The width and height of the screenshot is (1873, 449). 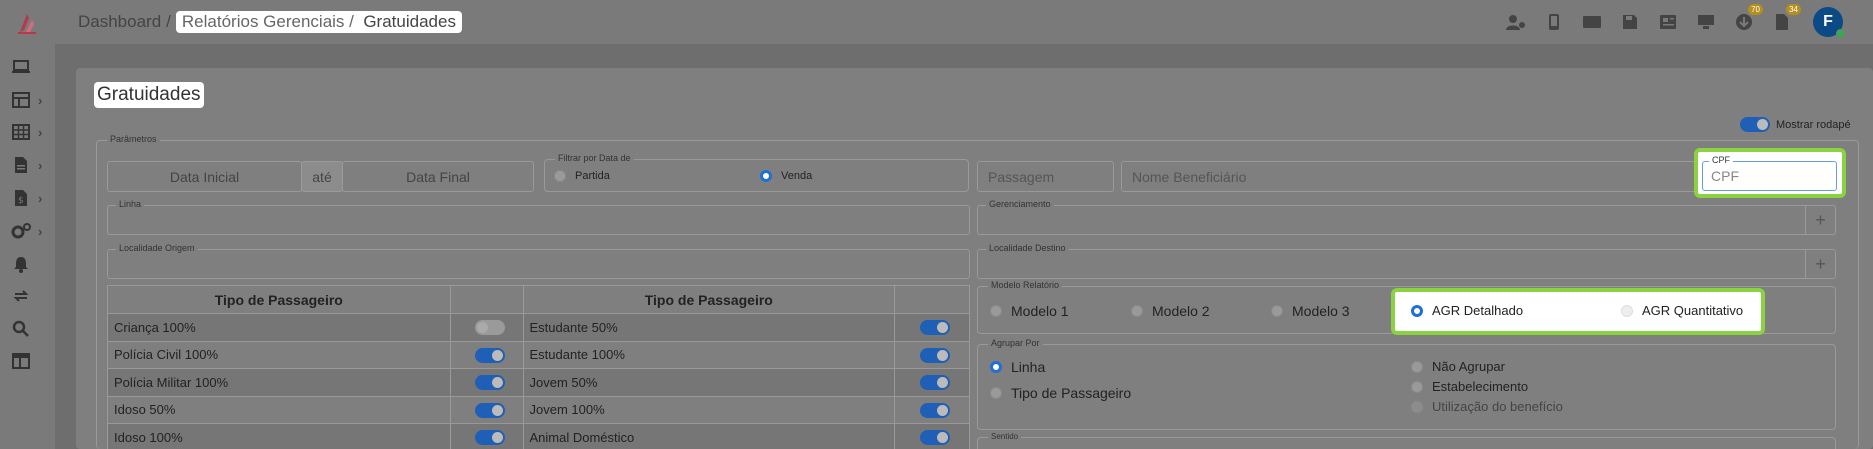 I want to click on radio-nao-agrupar-circle, so click(x=1417, y=366).